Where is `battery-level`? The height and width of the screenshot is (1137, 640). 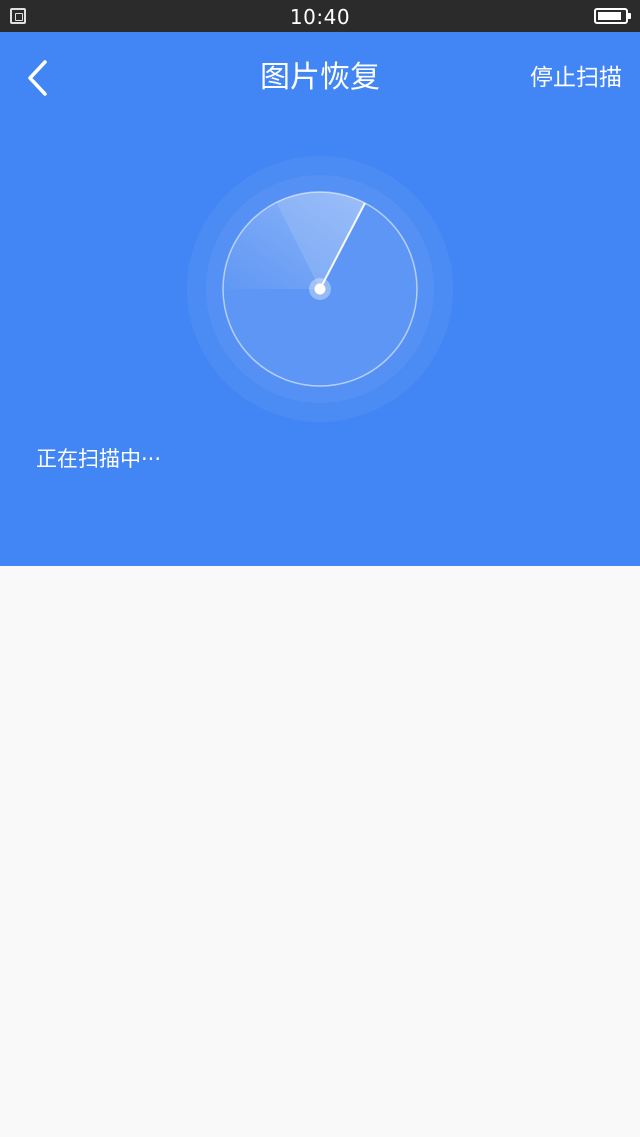 battery-level is located at coordinates (609, 16).